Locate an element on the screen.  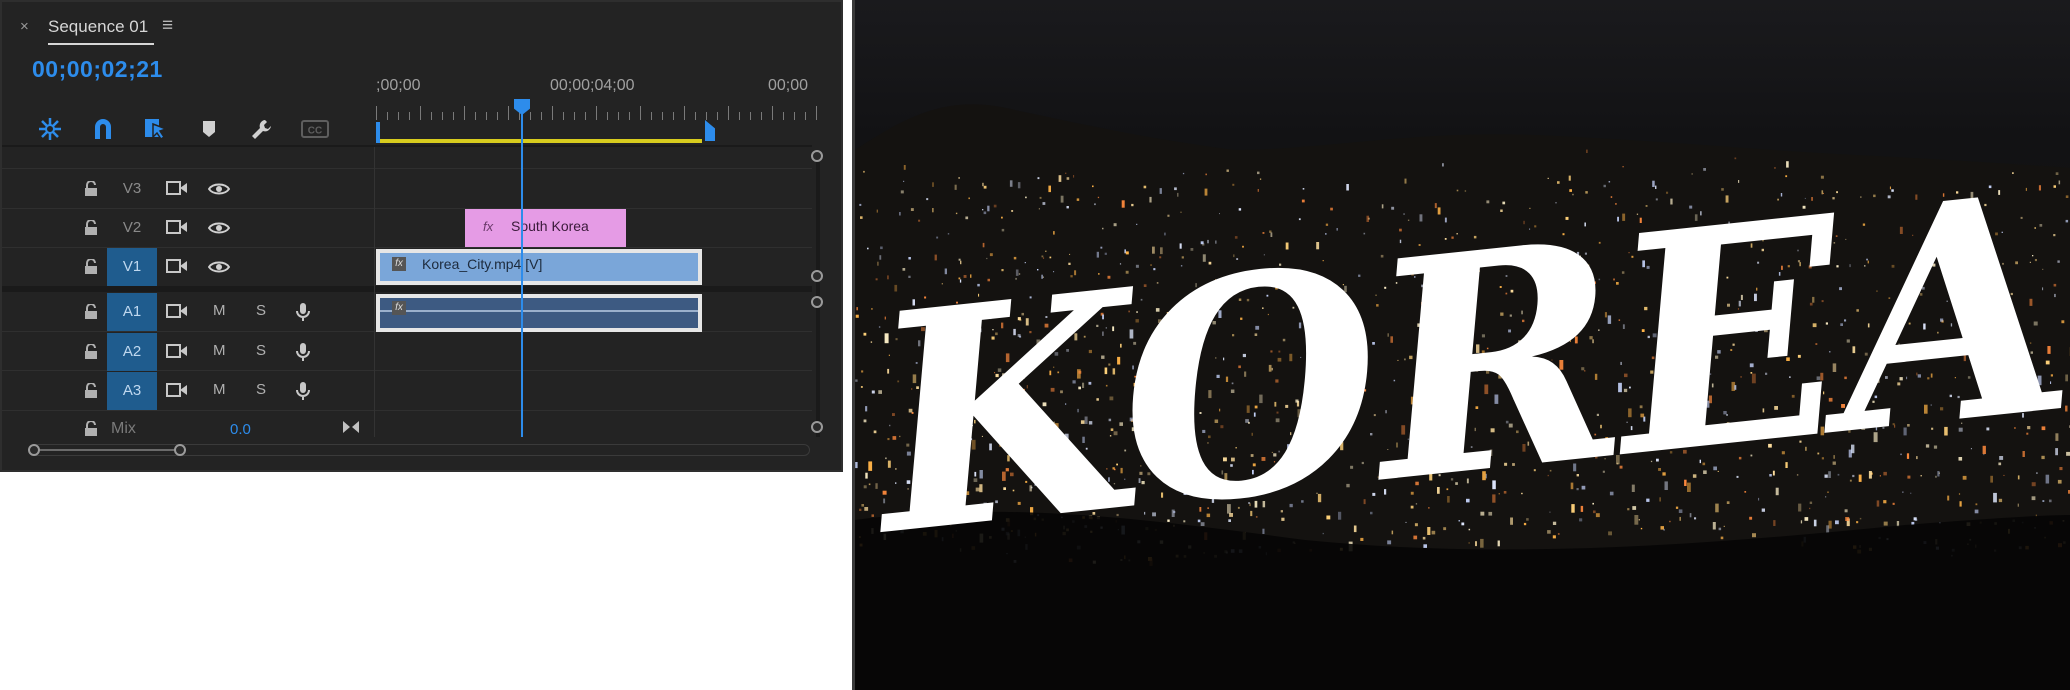
insert-nest-icon is located at coordinates (50, 129).